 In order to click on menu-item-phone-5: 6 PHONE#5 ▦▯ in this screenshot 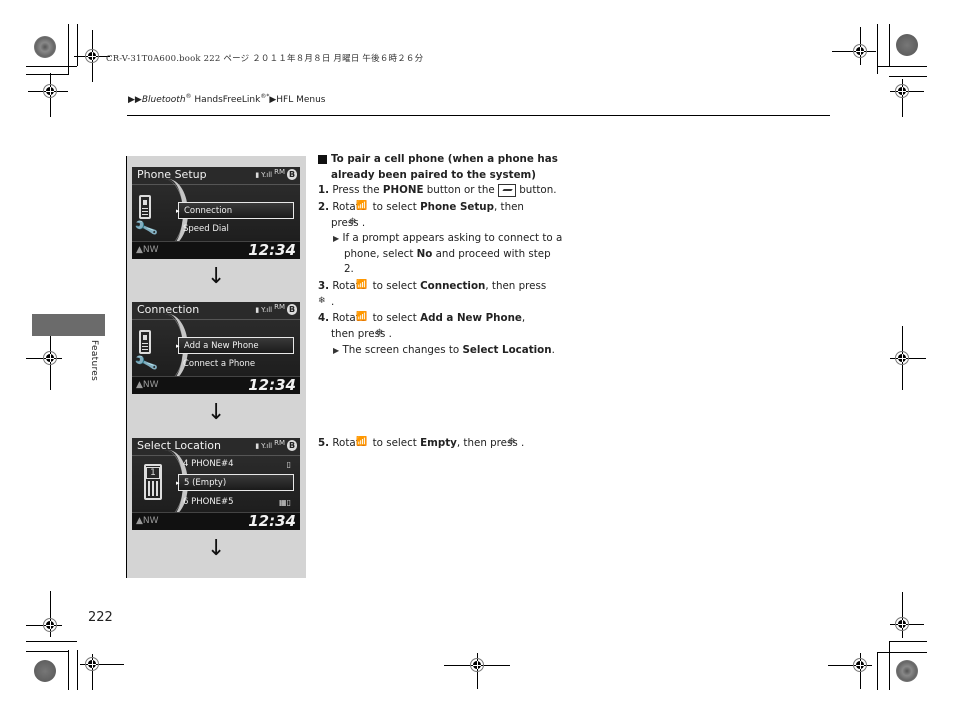, I will do `click(236, 502)`.